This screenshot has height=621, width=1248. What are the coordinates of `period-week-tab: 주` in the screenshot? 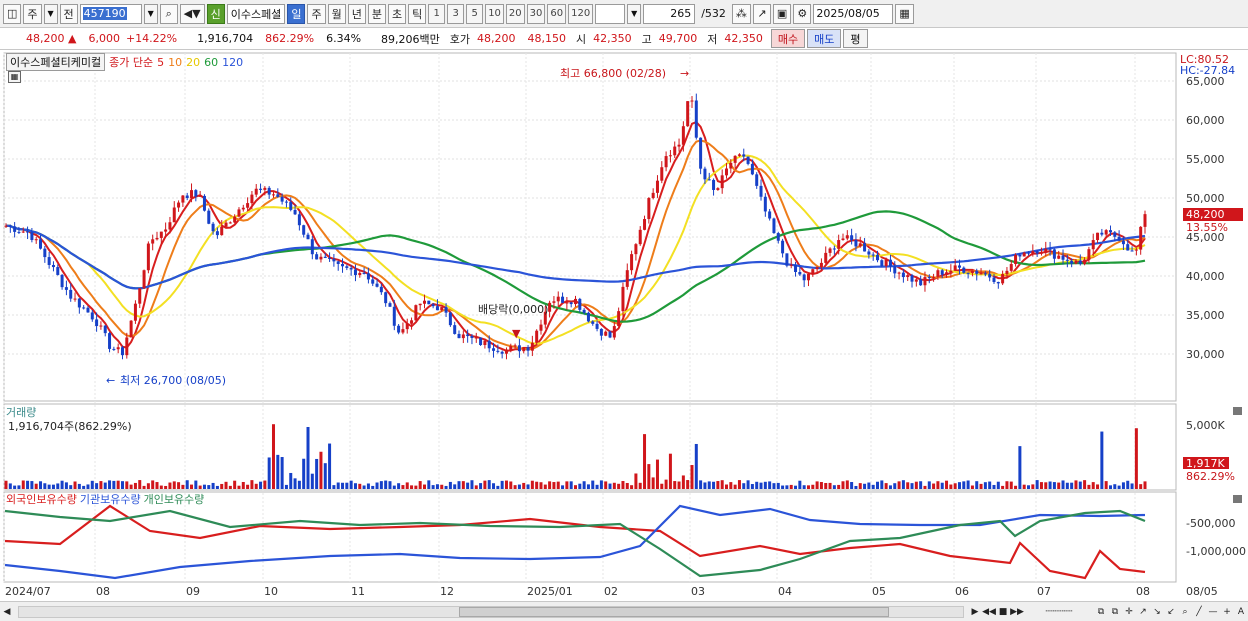 It's located at (316, 13).